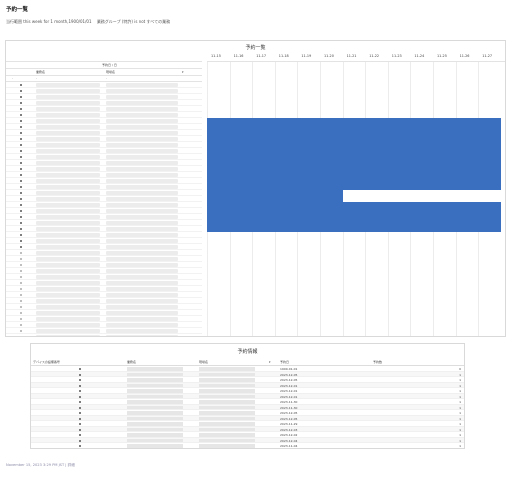 This screenshot has width=512, height=478. Describe the element at coordinates (203, 362) in the screenshot. I see `info-place-header: 現場名` at that location.